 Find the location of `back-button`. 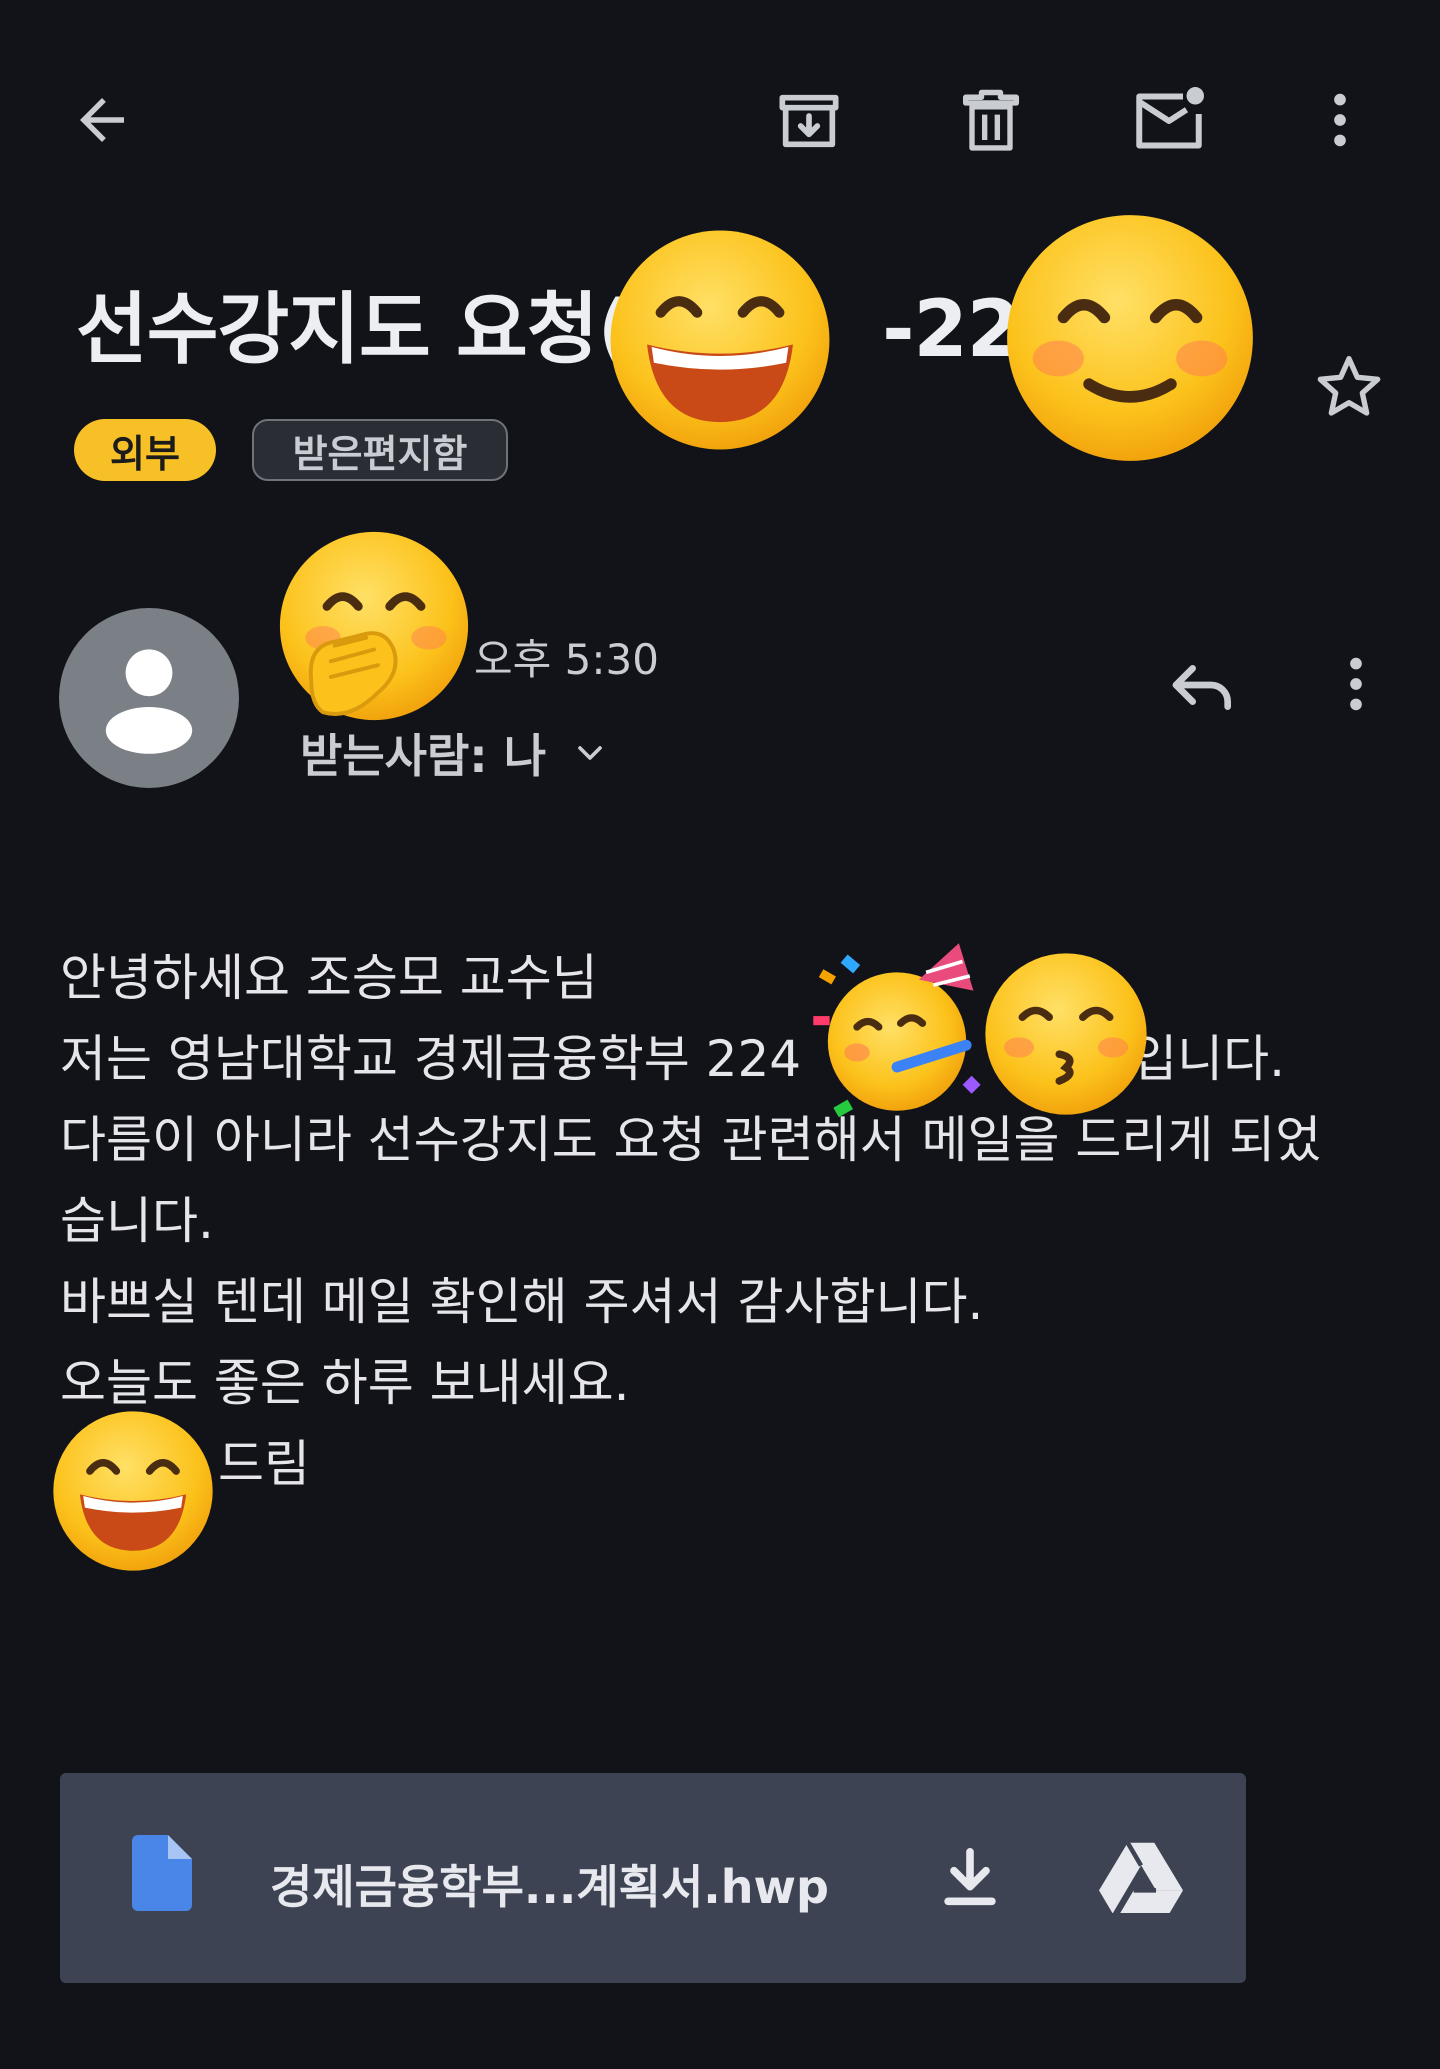

back-button is located at coordinates (102, 120).